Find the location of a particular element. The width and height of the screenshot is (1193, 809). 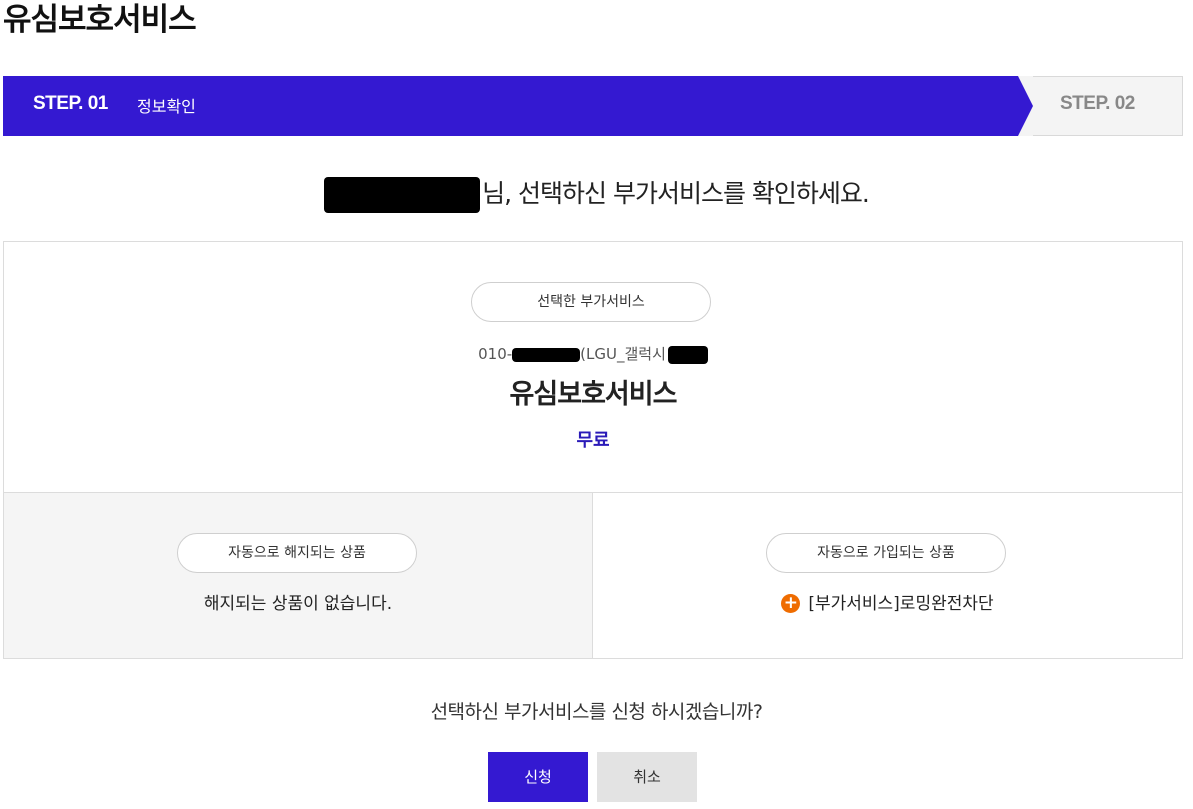

service-name: 유심보호서비스 is located at coordinates (593, 394).